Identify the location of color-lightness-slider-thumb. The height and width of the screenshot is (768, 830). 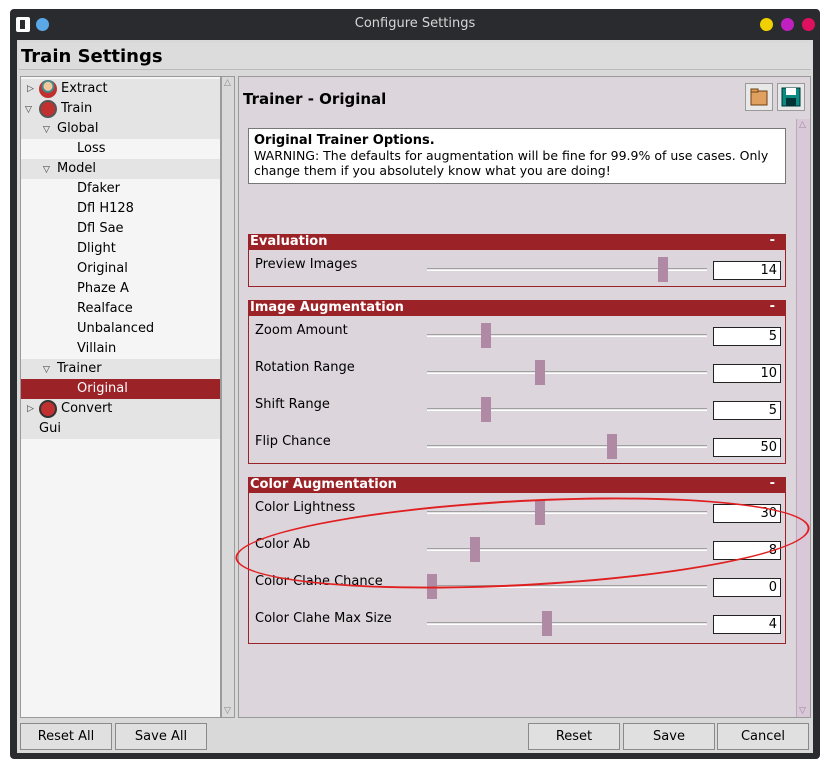
(540, 512).